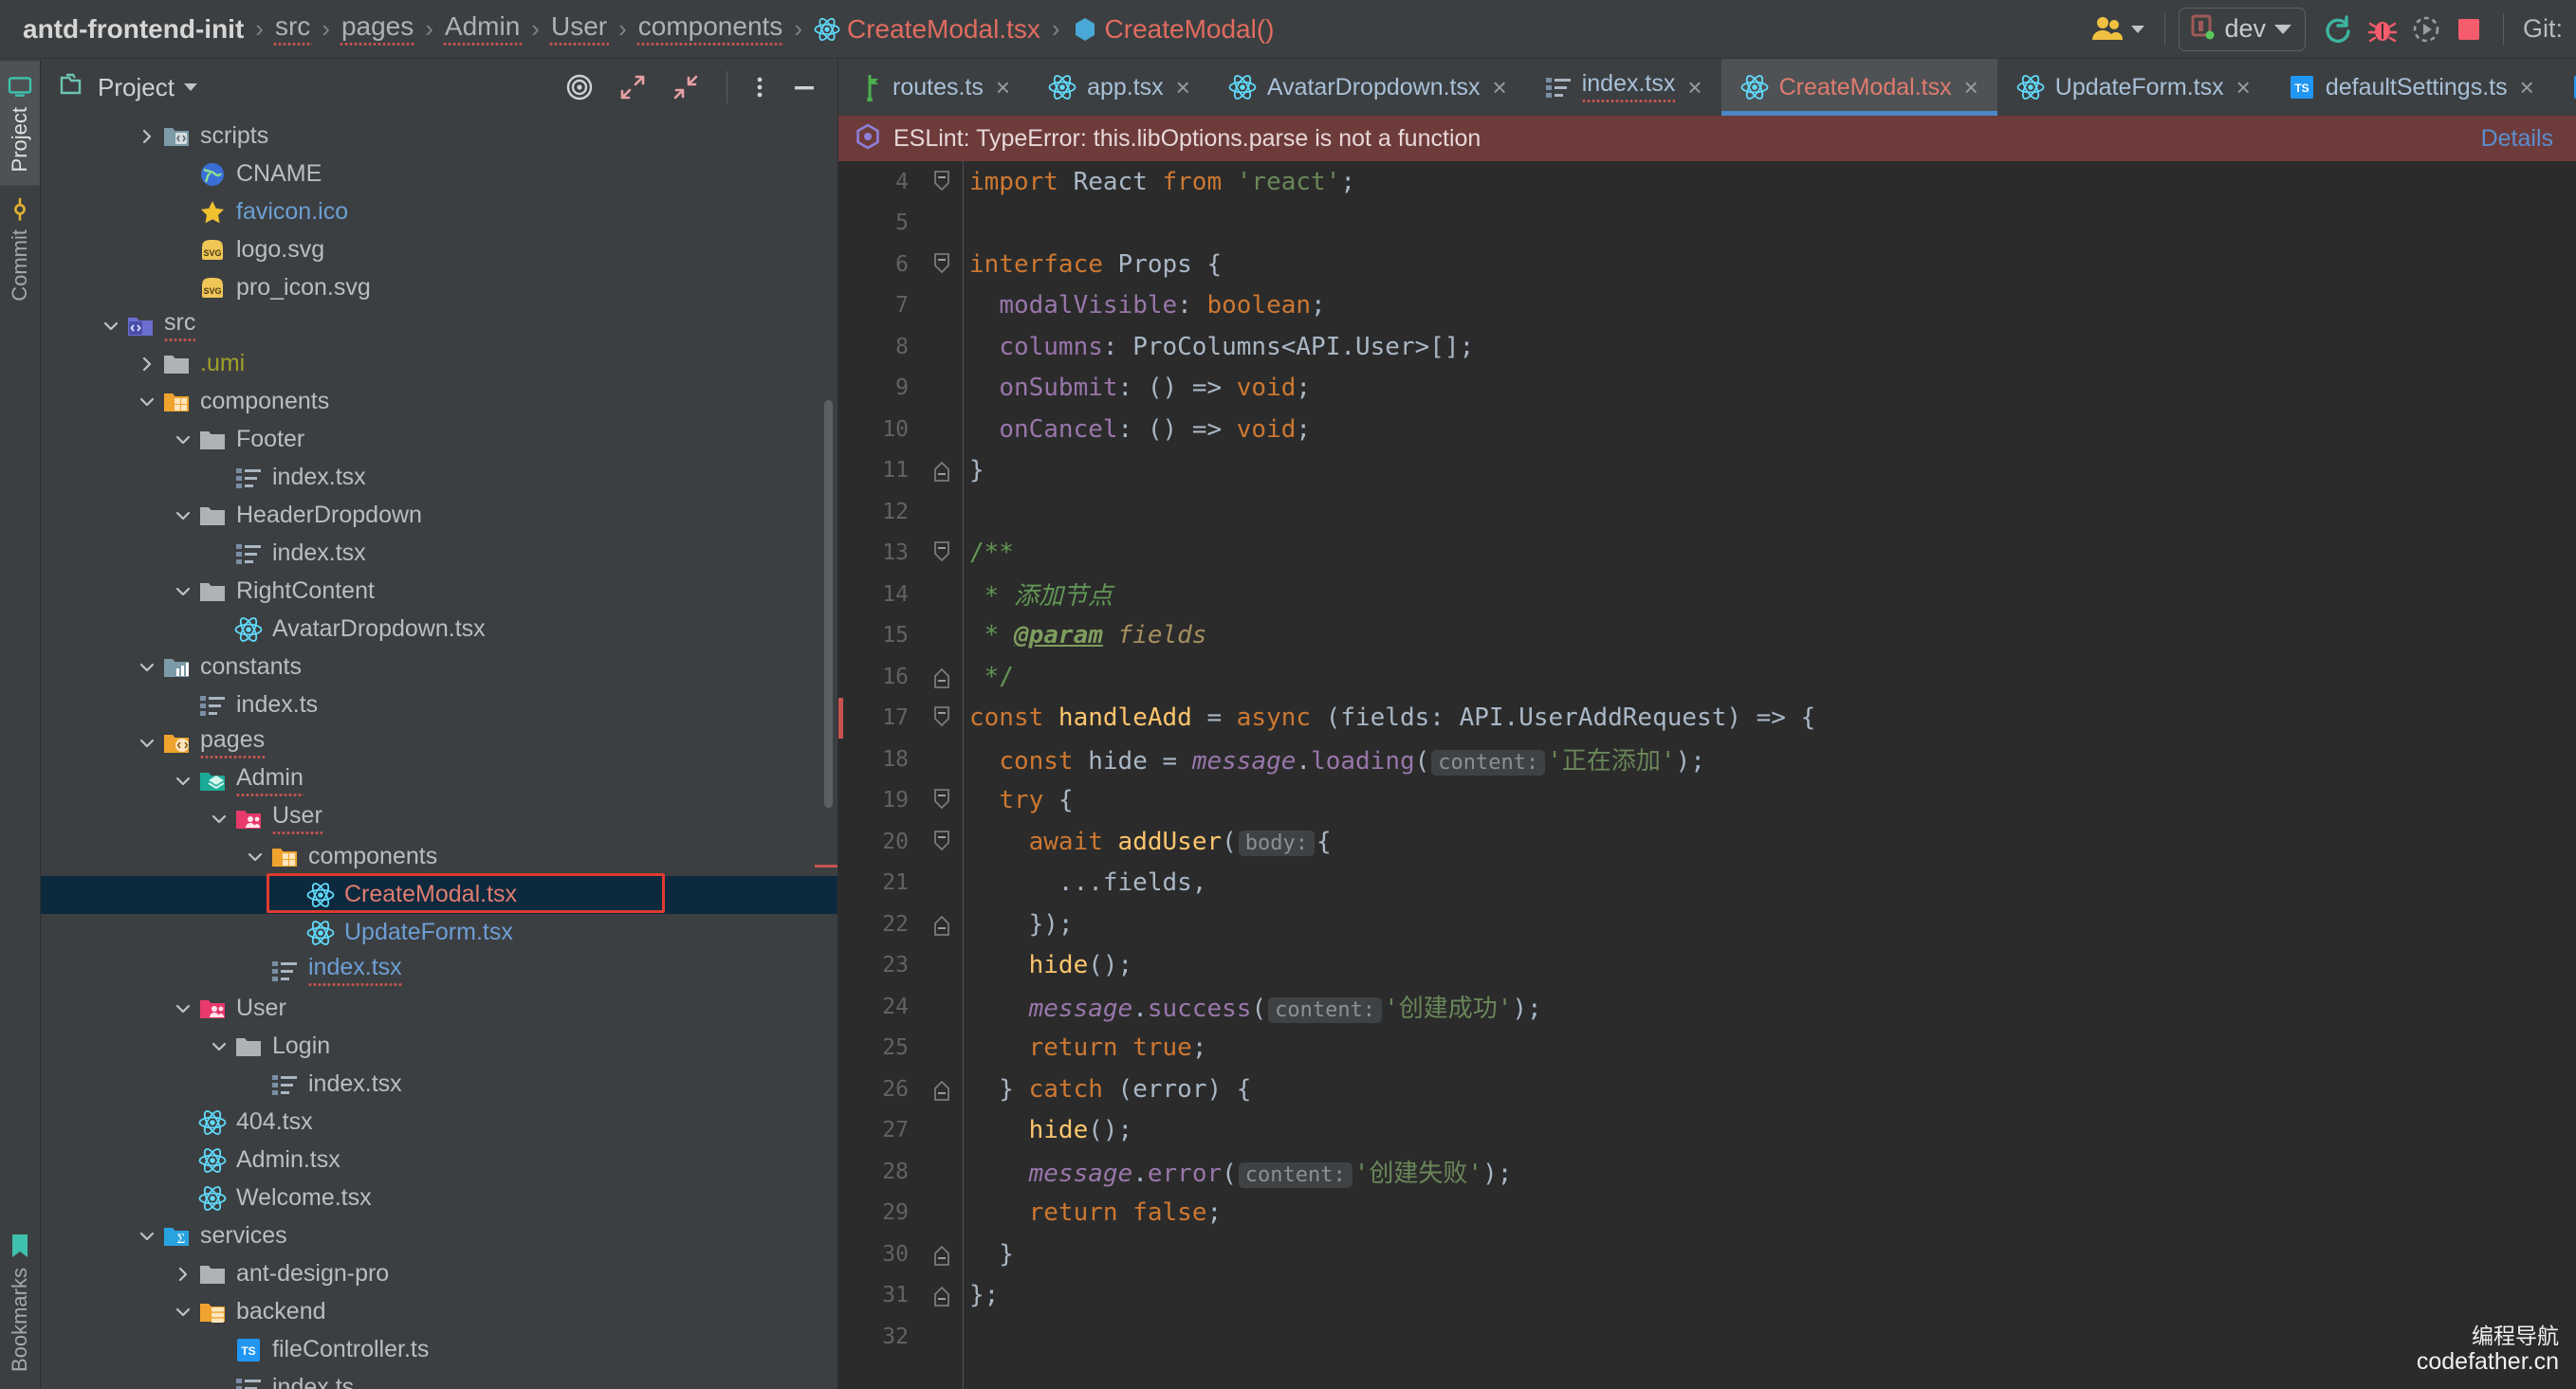 This screenshot has height=1389, width=2576. Describe the element at coordinates (439, 1160) in the screenshot. I see `tree-row: Admin.tsx` at that location.